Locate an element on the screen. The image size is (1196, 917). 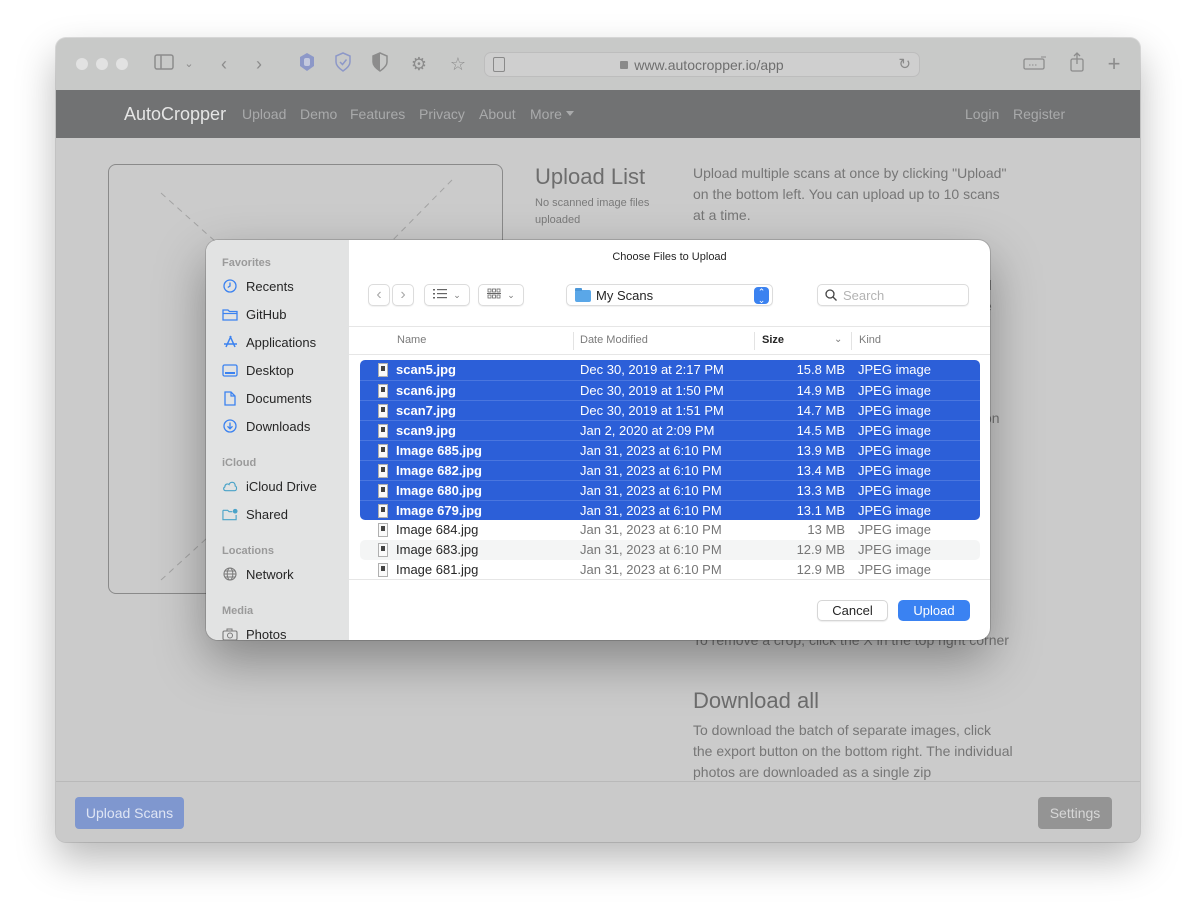
list-view-button: ⌄ is located at coordinates (447, 295).